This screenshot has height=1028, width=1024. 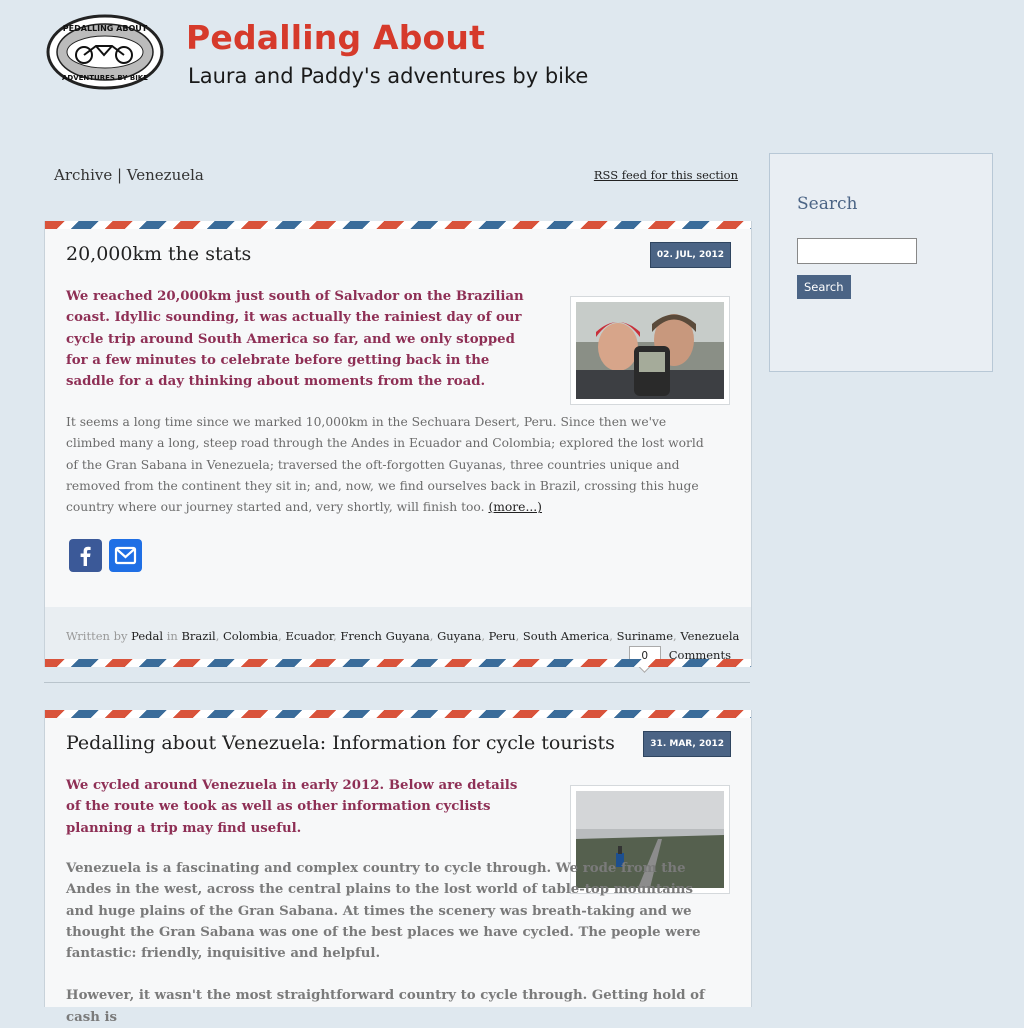 I want to click on email-icon, so click(x=125, y=555).